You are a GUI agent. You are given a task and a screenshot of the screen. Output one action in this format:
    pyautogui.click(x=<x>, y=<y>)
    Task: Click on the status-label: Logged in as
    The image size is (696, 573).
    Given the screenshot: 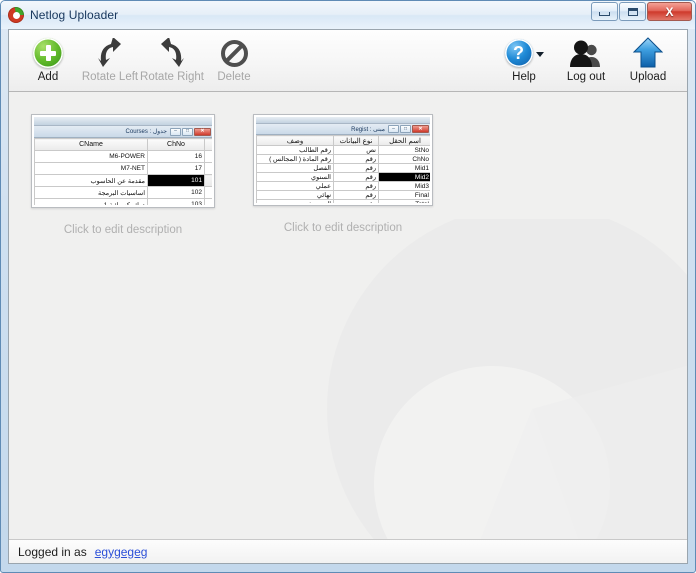 What is the action you would take?
    pyautogui.click(x=52, y=551)
    